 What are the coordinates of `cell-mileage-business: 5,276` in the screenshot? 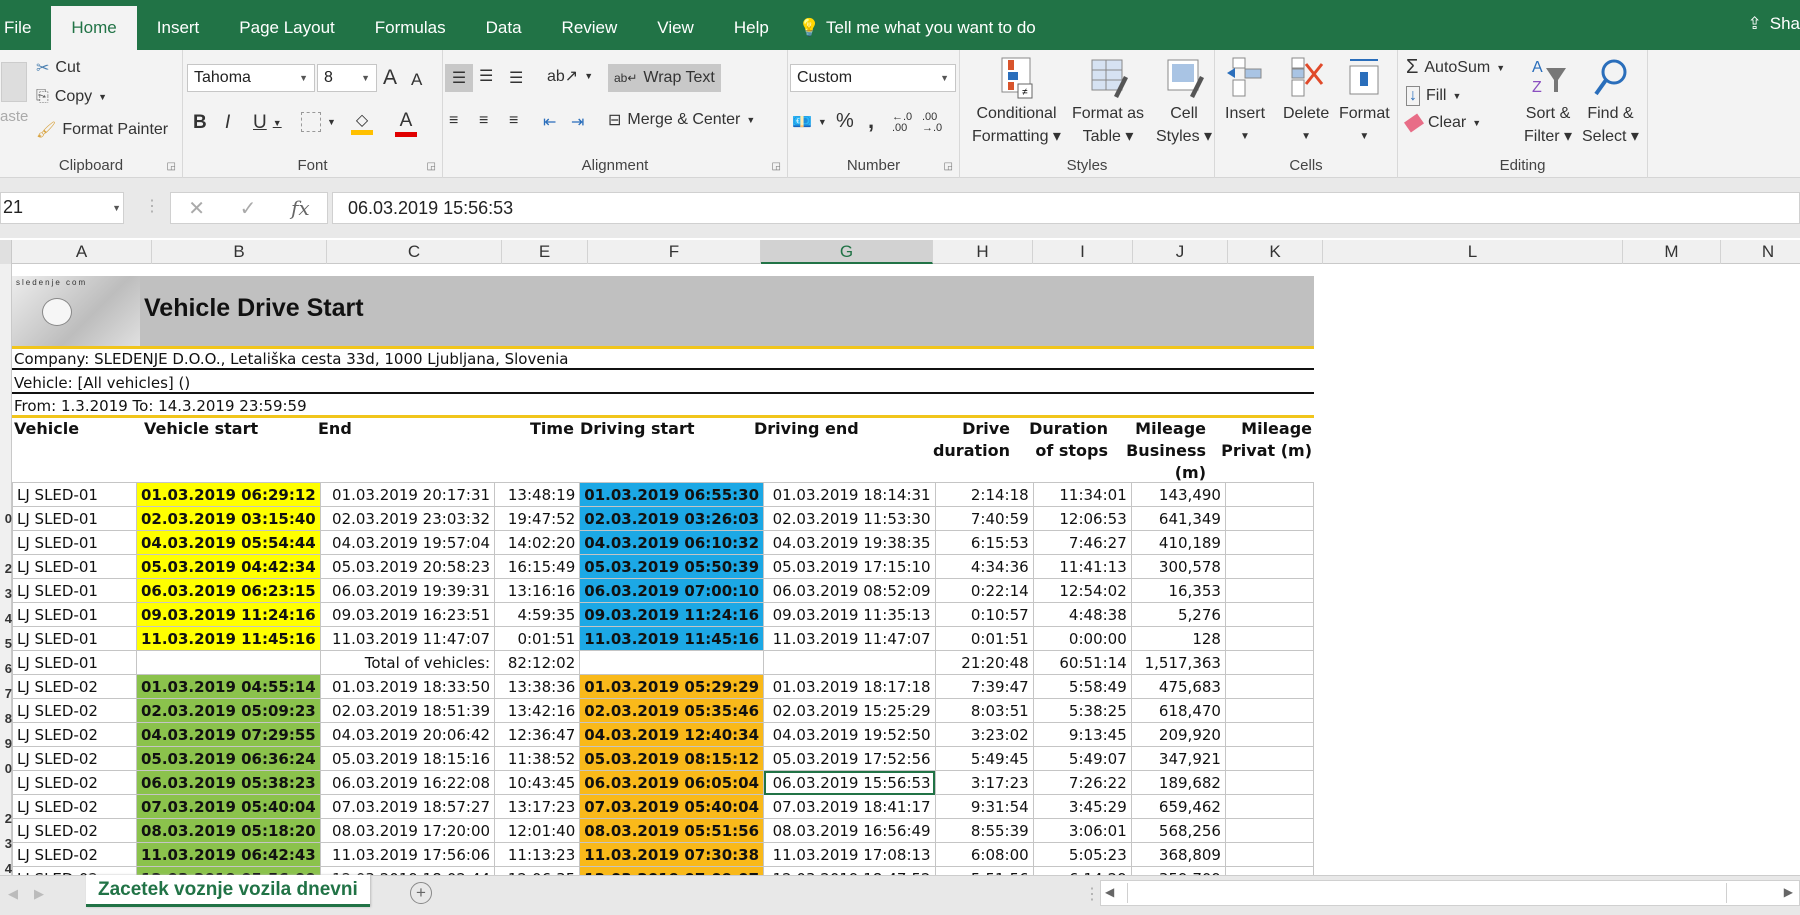 It's located at (1178, 614).